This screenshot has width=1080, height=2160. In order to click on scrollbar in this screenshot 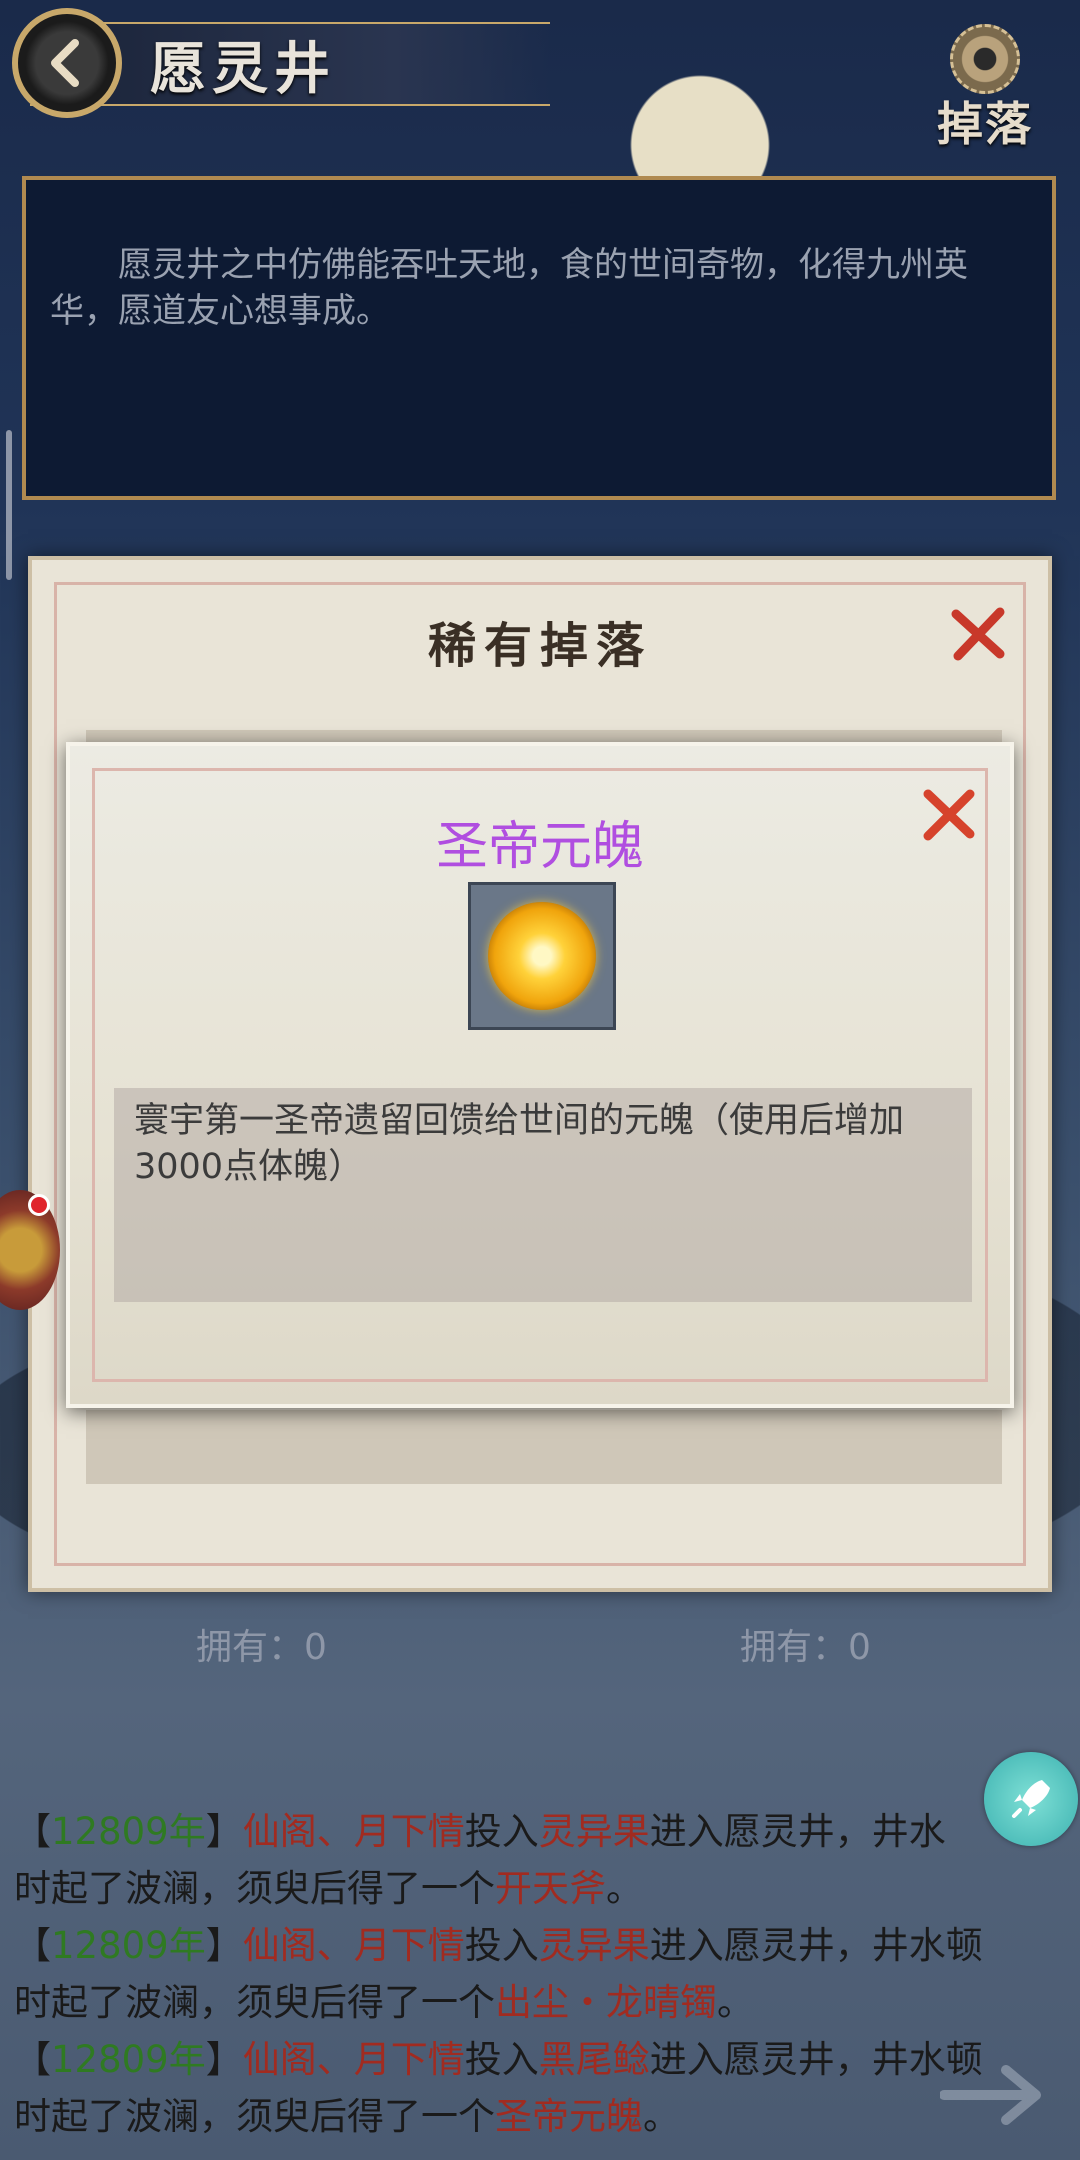, I will do `click(9, 505)`.